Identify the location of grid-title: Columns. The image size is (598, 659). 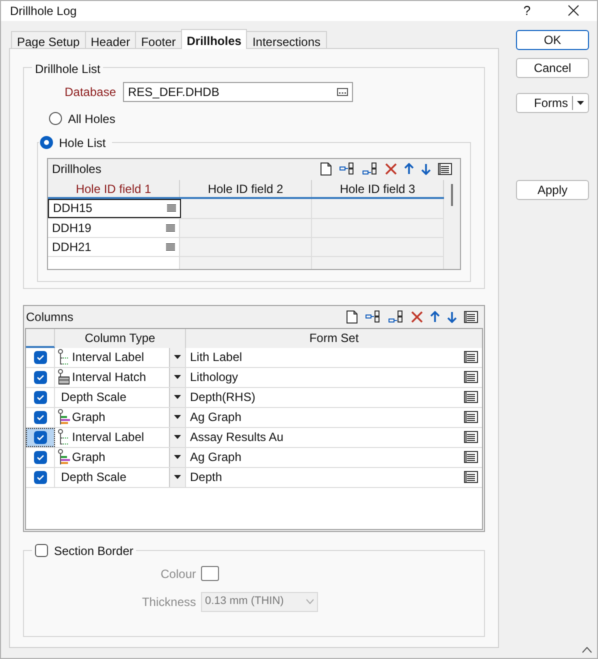
(50, 317).